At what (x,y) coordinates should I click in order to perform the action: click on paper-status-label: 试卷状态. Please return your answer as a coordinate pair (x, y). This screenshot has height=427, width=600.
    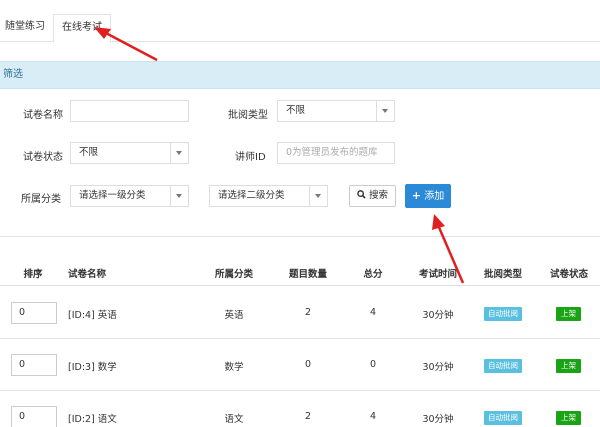
    Looking at the image, I should click on (43, 157).